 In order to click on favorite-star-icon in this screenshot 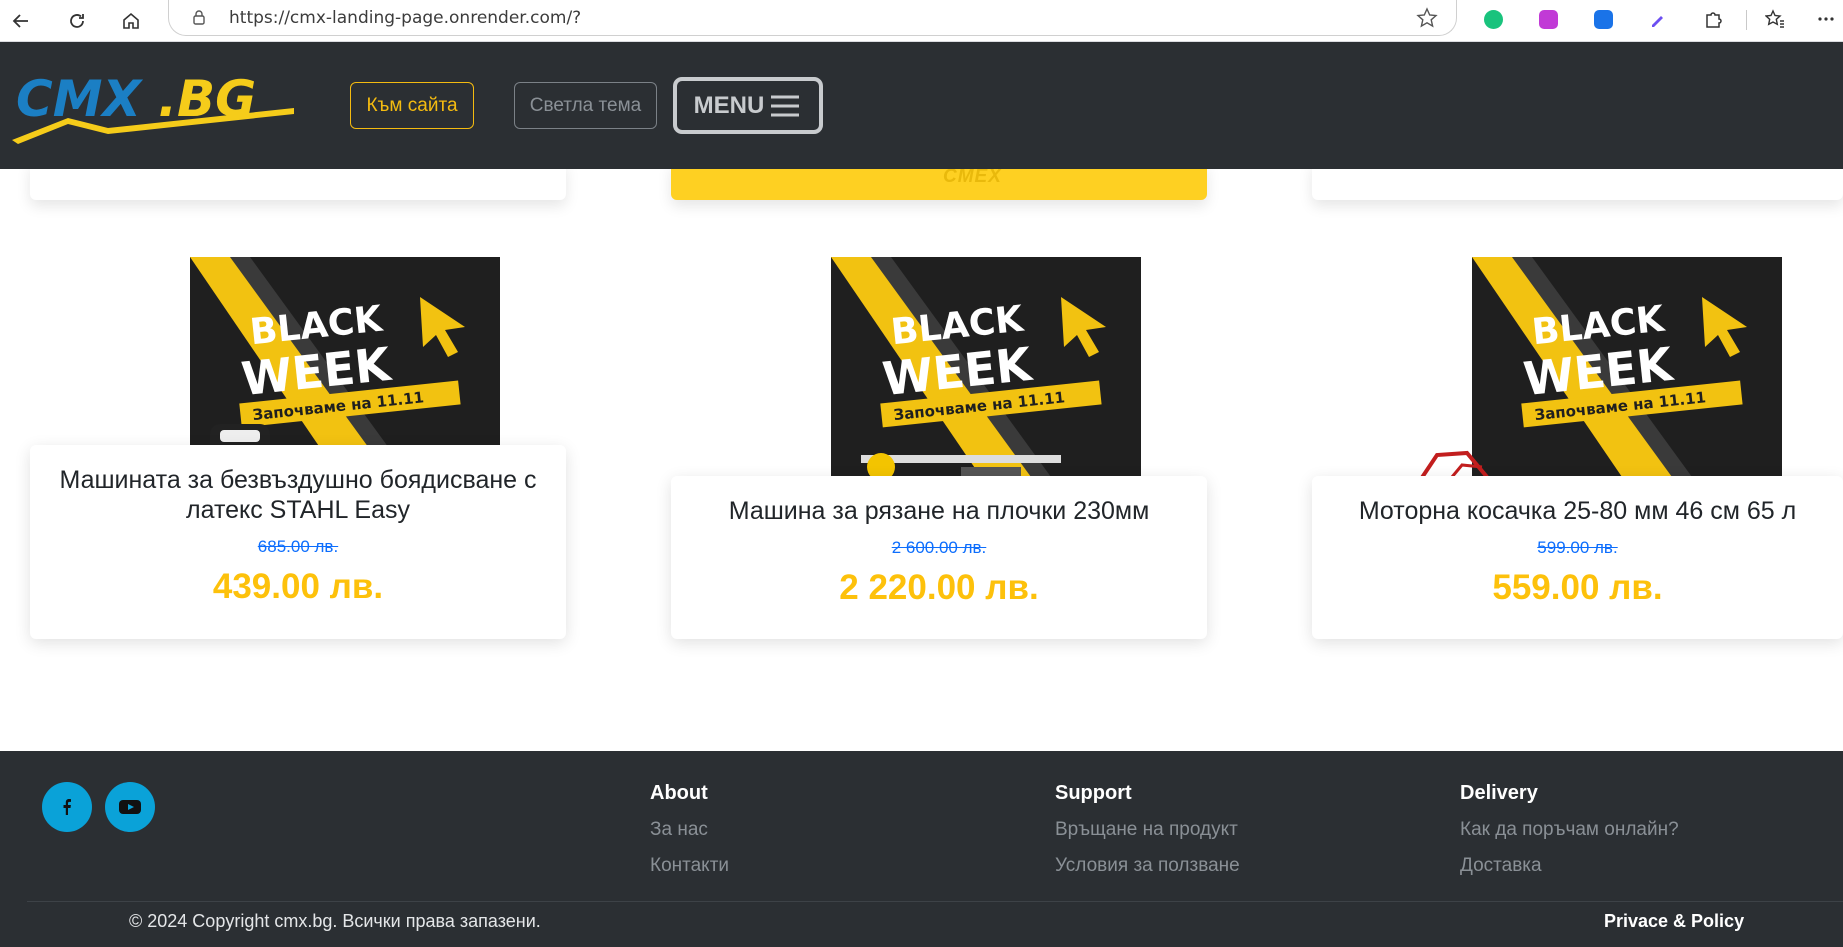, I will do `click(1427, 18)`.